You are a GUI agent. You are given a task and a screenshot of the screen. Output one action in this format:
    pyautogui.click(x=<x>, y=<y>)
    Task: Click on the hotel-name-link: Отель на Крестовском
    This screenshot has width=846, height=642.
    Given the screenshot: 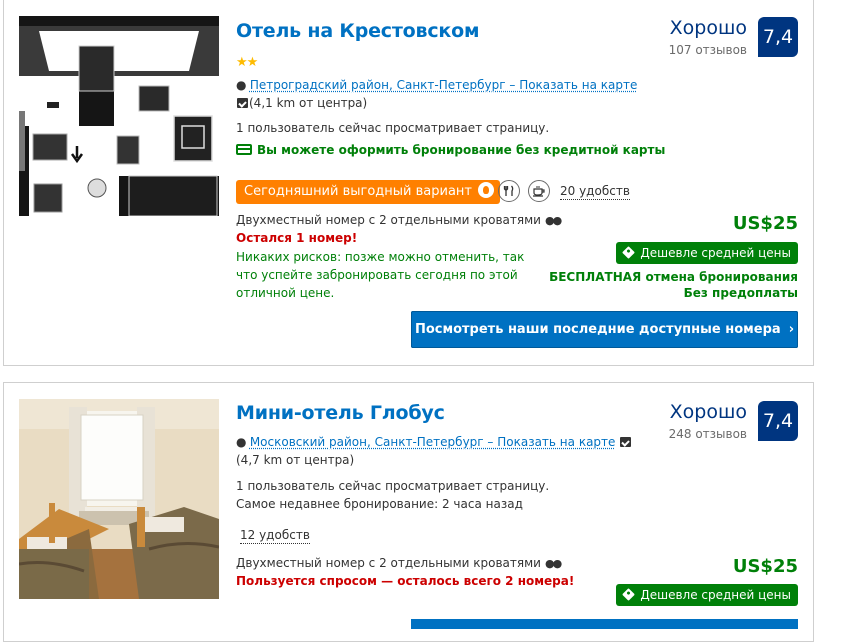 What is the action you would take?
    pyautogui.click(x=357, y=31)
    